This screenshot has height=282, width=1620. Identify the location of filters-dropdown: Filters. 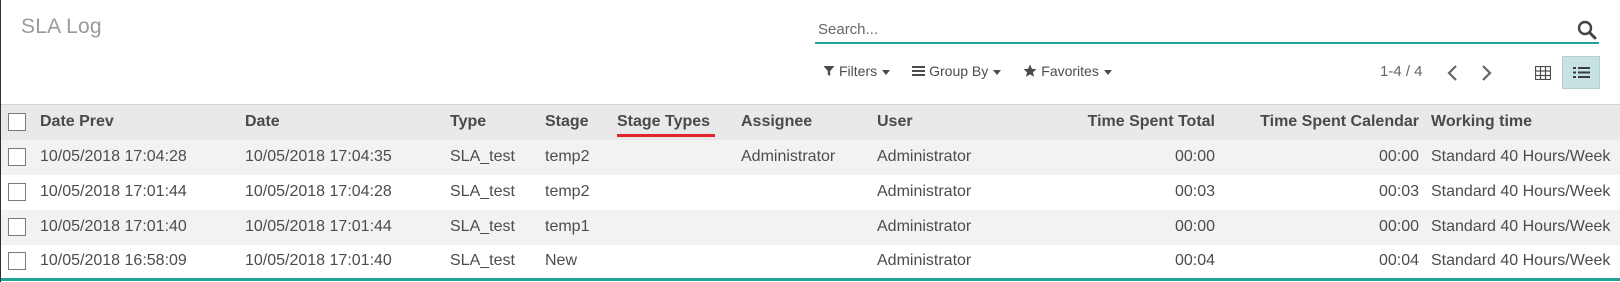
(857, 71).